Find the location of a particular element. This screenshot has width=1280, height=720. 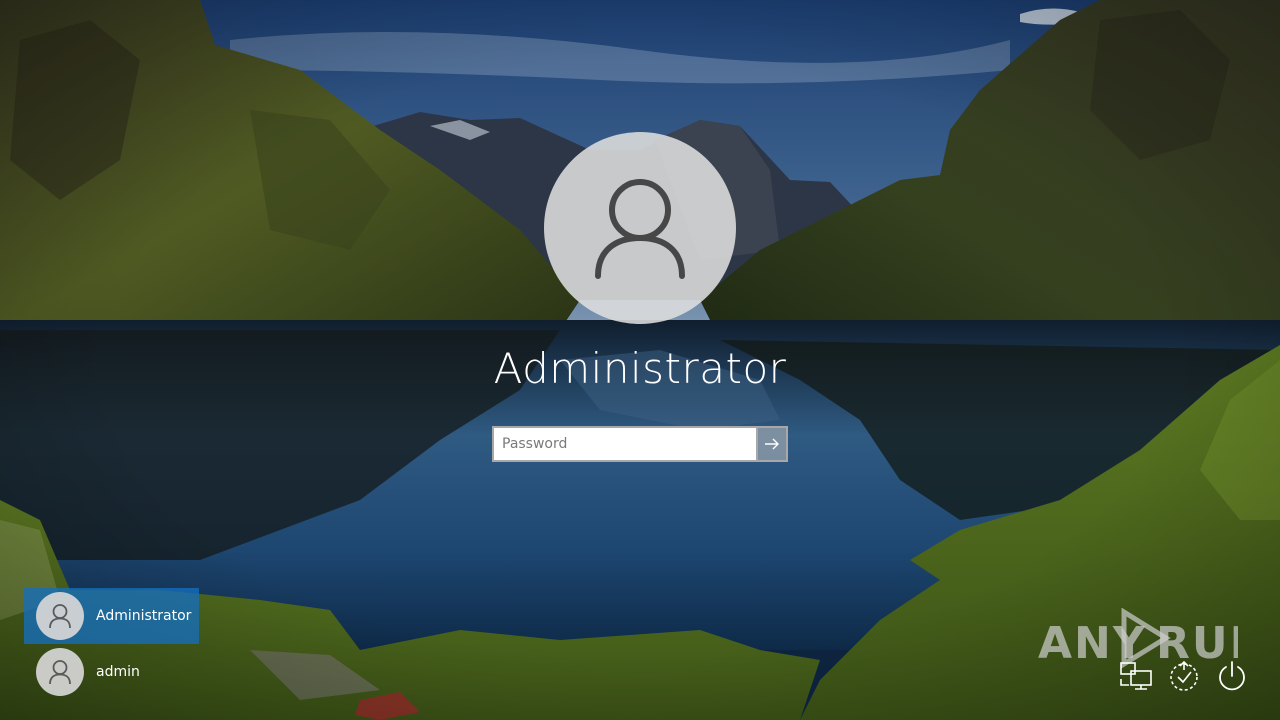

network-icon is located at coordinates (1136, 676).